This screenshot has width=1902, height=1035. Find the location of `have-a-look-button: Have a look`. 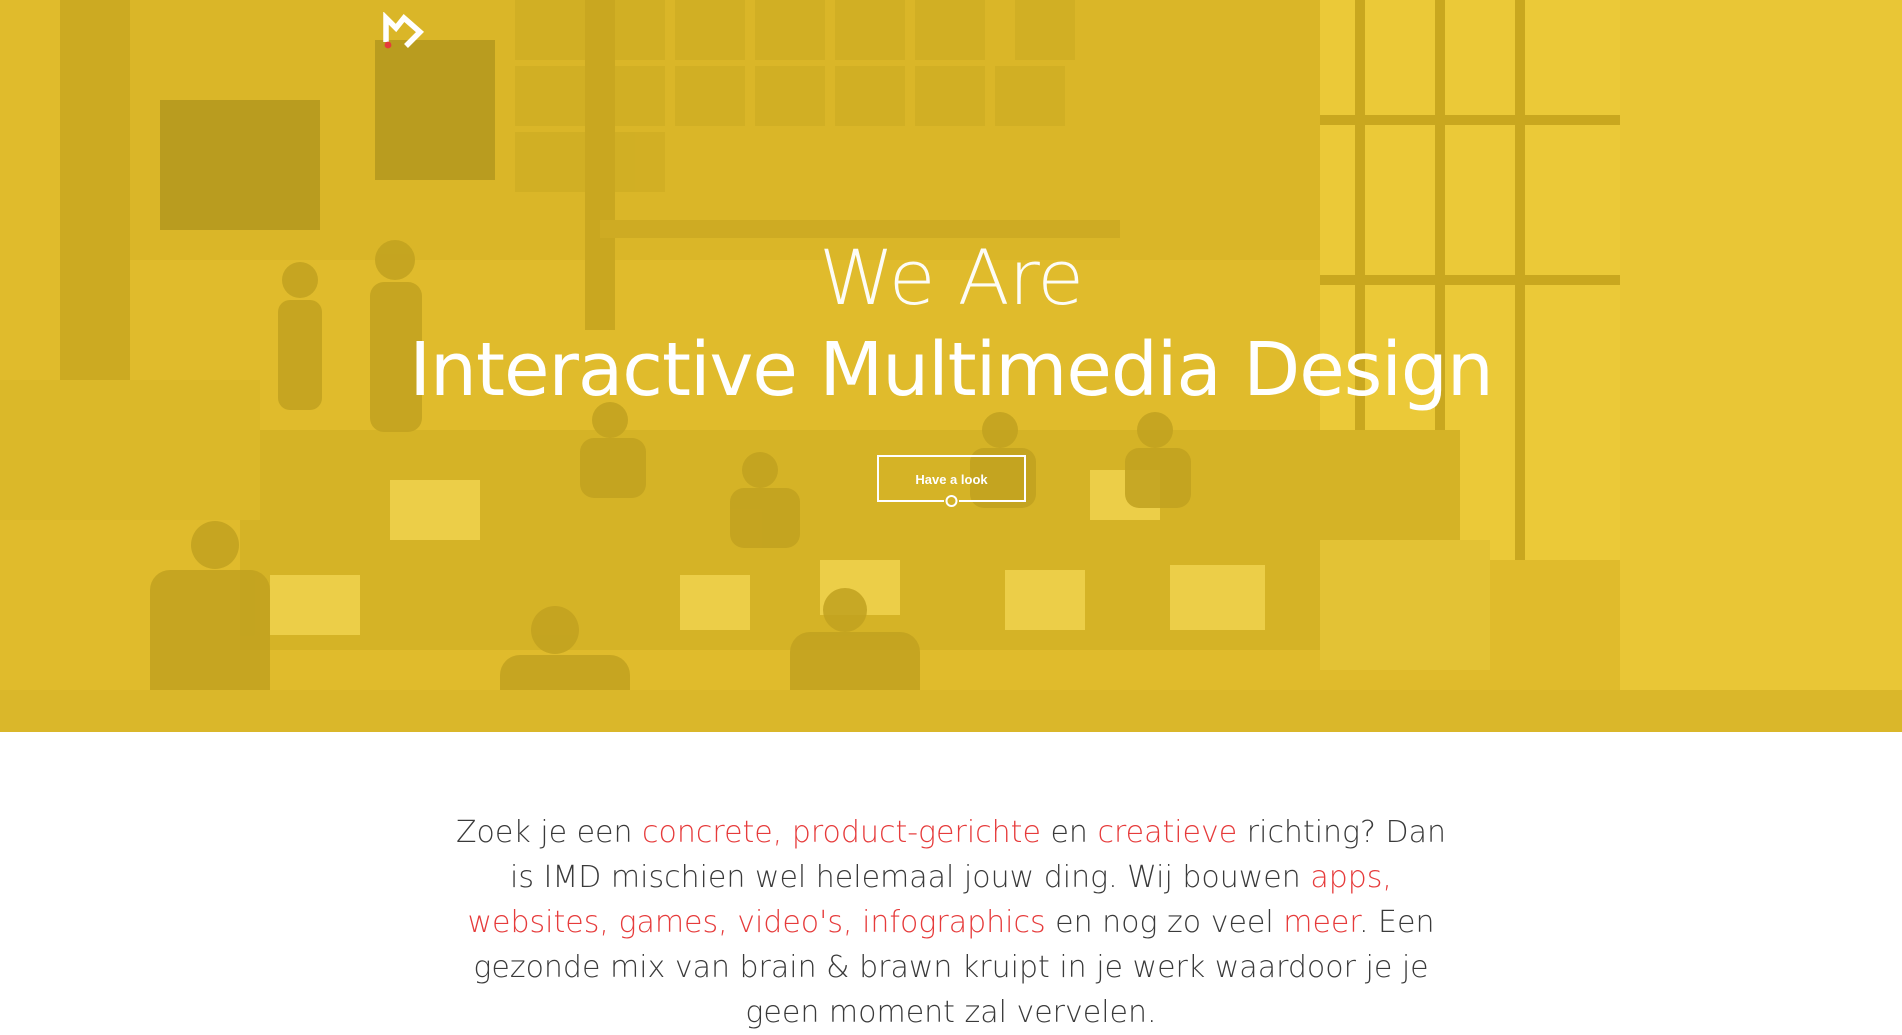

have-a-look-button: Have a look is located at coordinates (951, 478).